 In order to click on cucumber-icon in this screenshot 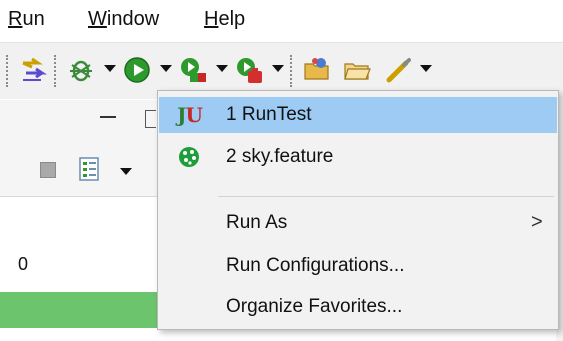, I will do `click(189, 157)`.